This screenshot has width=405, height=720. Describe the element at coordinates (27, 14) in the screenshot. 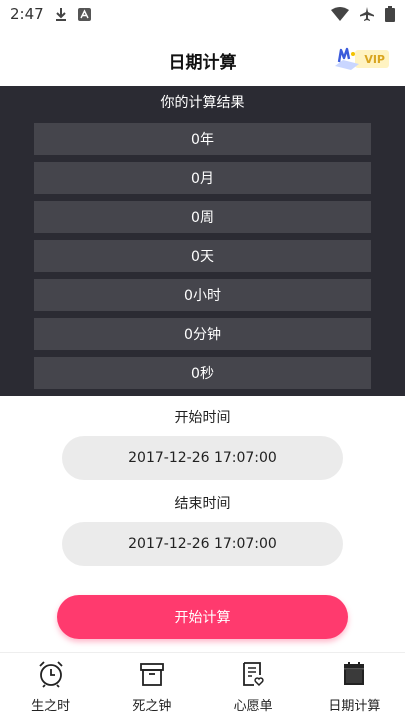

I see `status-time: 2:47` at that location.